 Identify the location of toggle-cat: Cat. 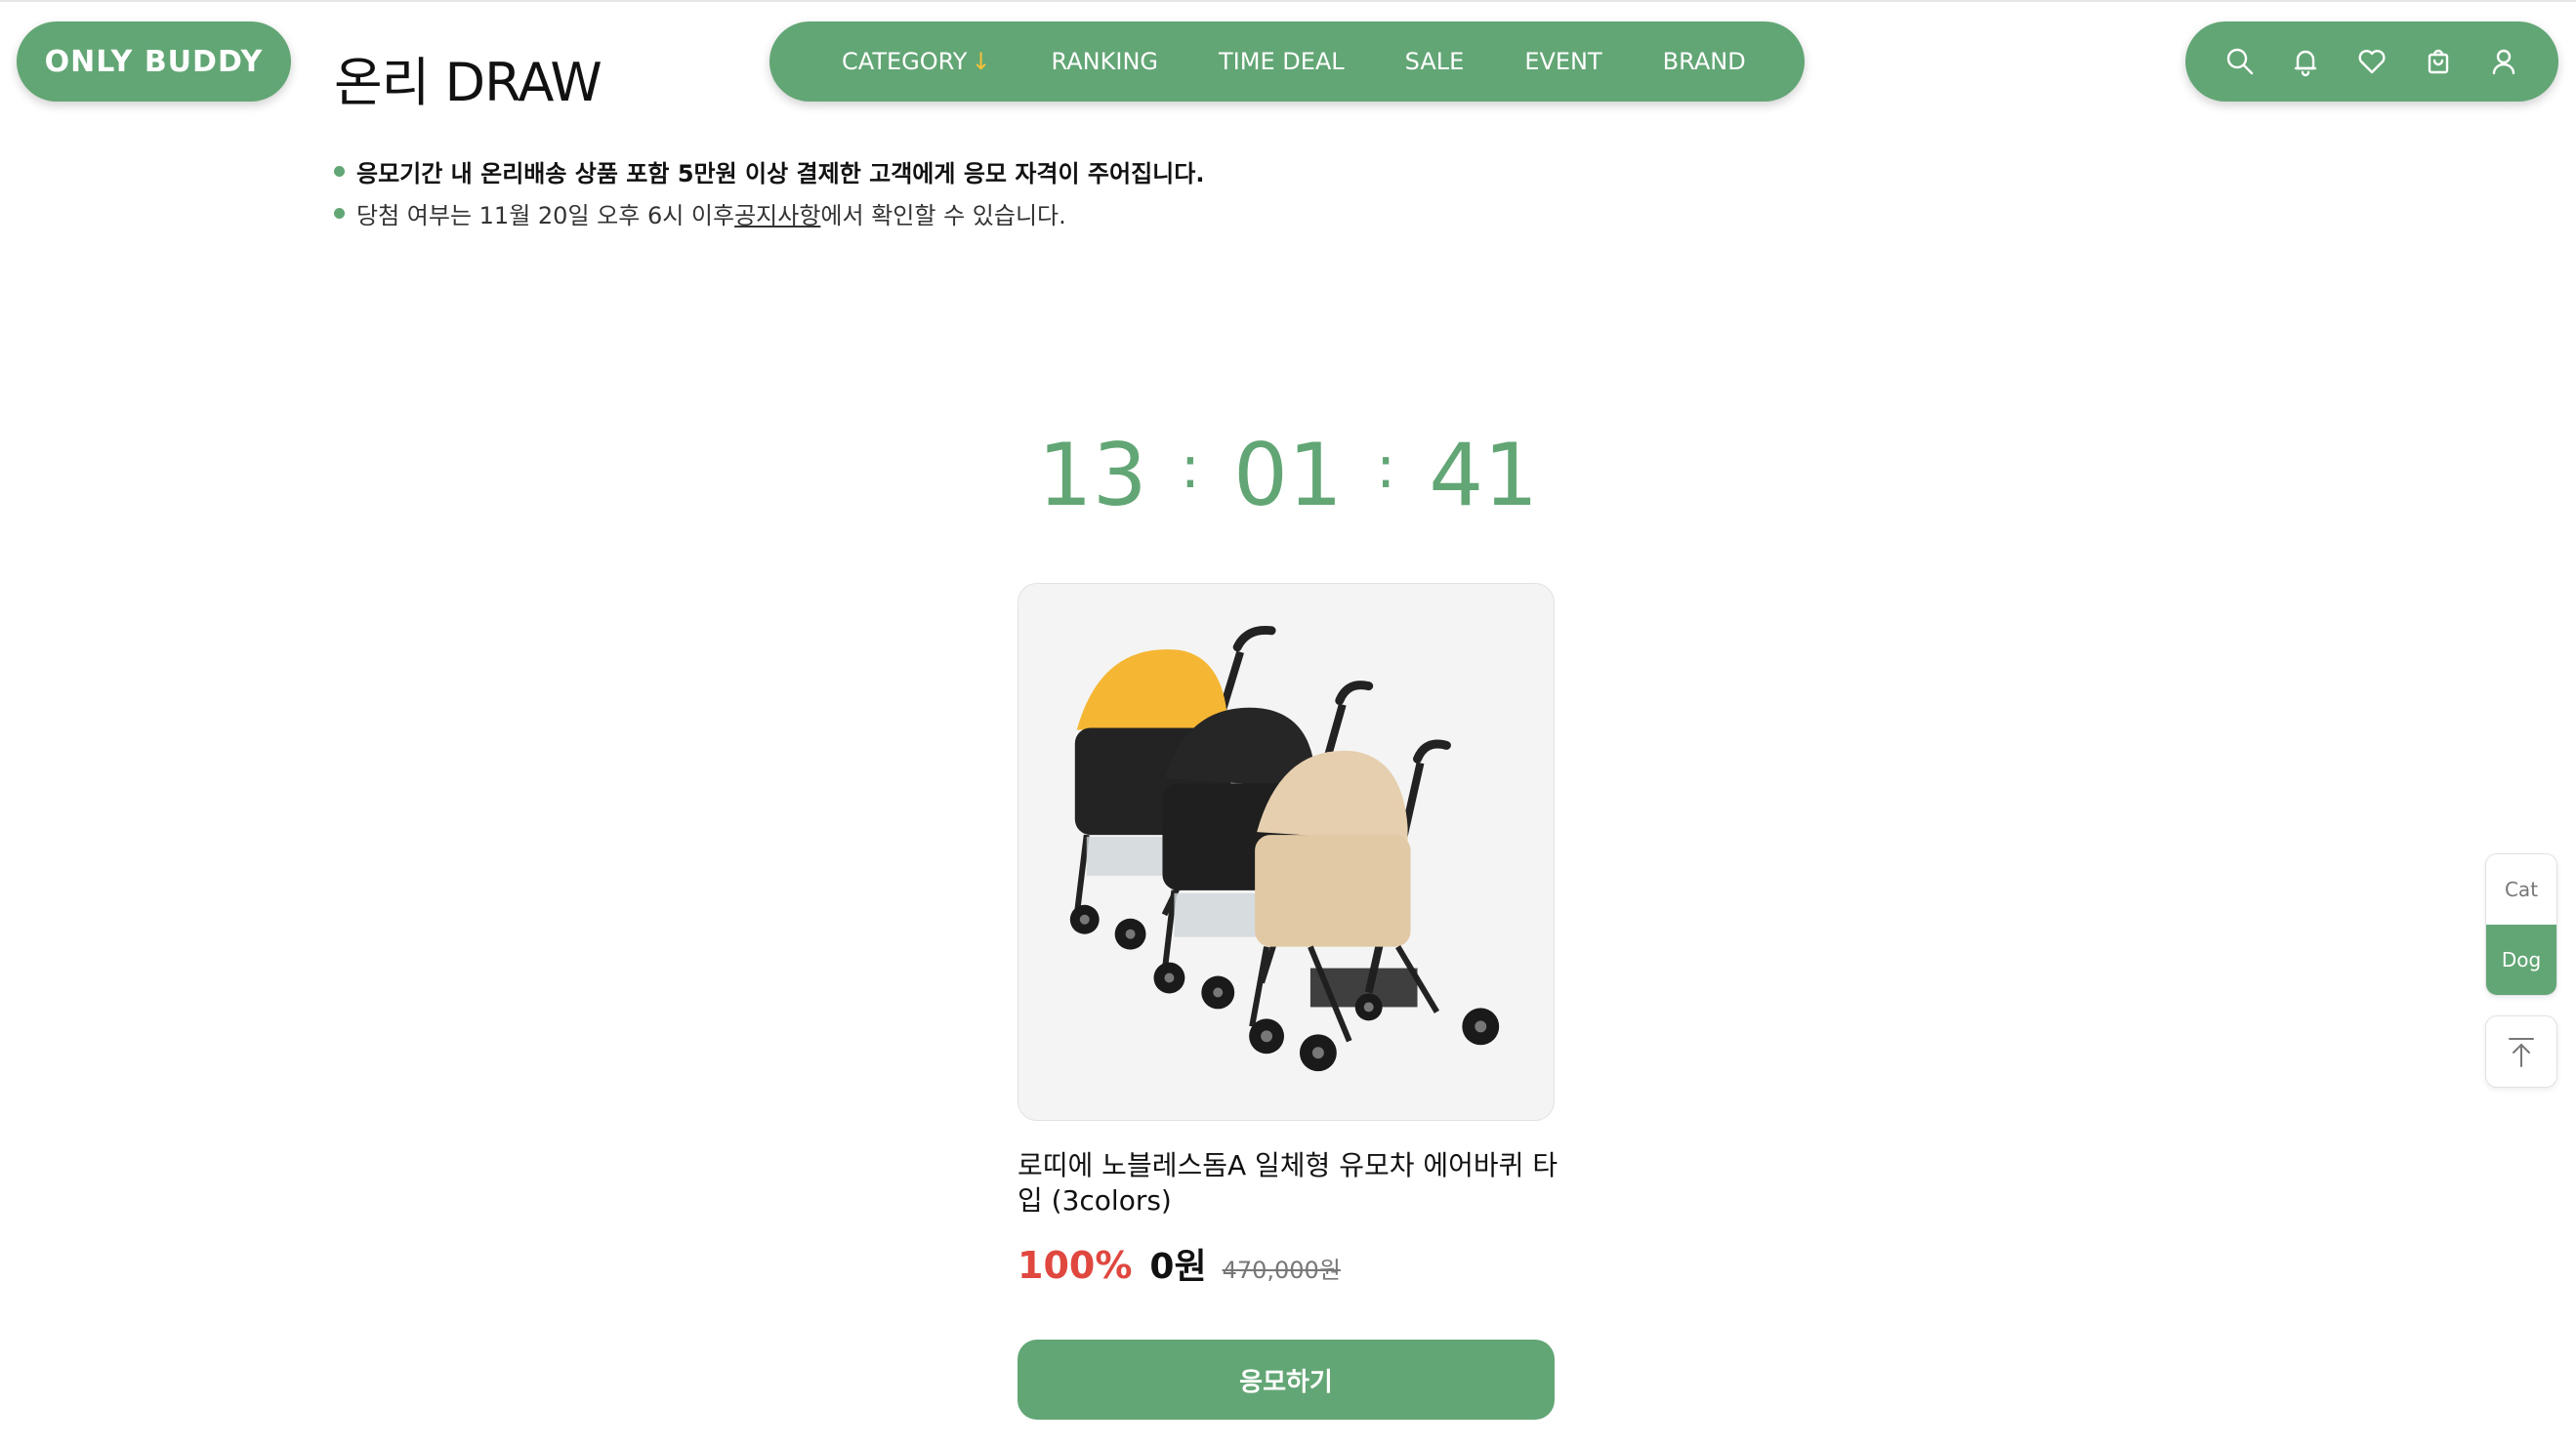
(2521, 890).